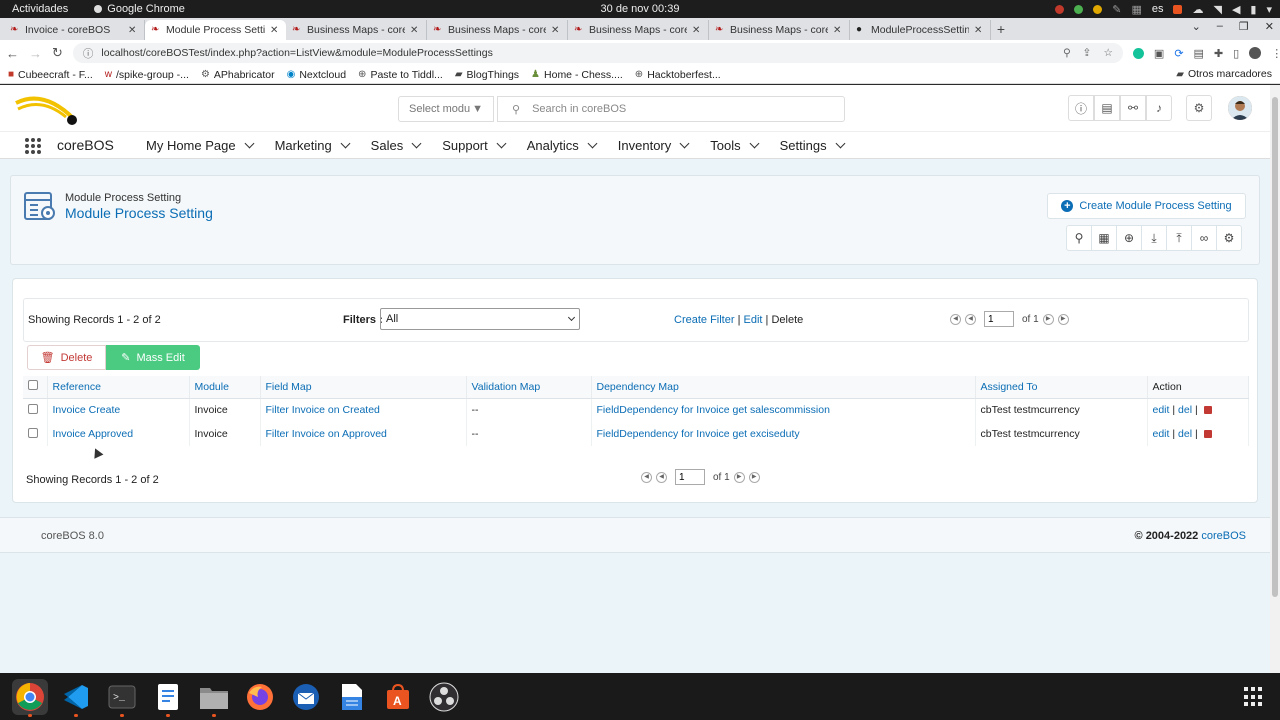 This screenshot has width=1280, height=720. I want to click on tab-search-icon: ⌄, so click(1196, 26).